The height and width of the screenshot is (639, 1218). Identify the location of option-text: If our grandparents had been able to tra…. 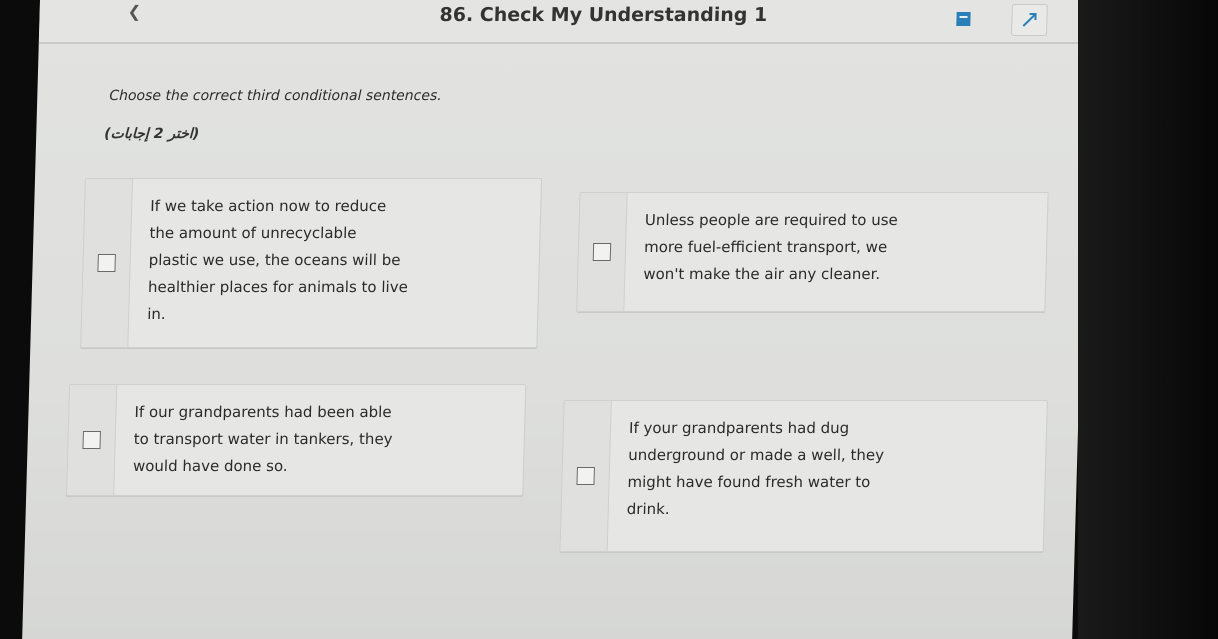
(262, 439).